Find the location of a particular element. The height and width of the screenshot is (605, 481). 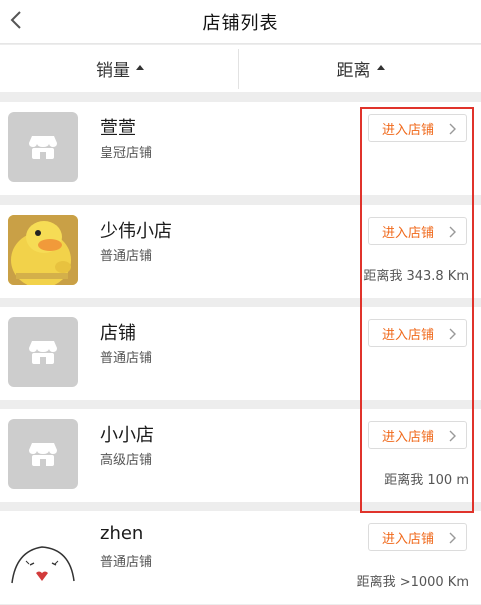

page-title: 店铺列表 is located at coordinates (240, 23).